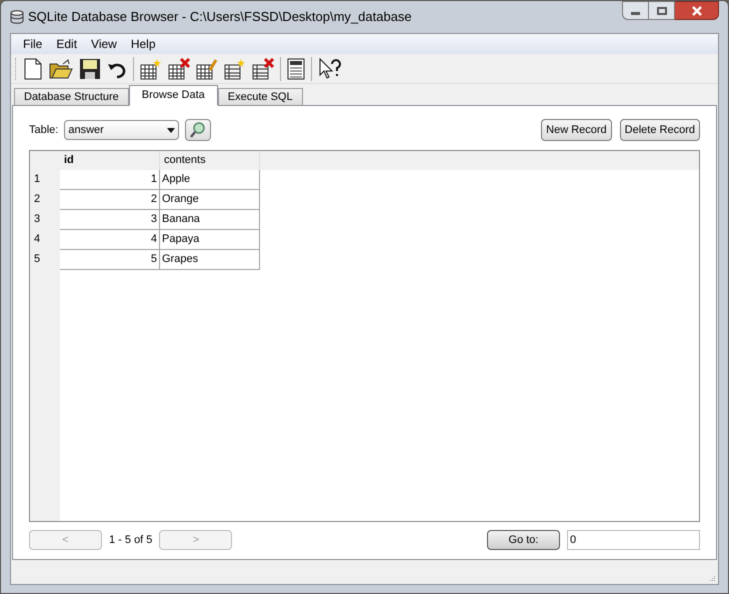 The height and width of the screenshot is (594, 729). I want to click on table-cell: 1, so click(110, 180).